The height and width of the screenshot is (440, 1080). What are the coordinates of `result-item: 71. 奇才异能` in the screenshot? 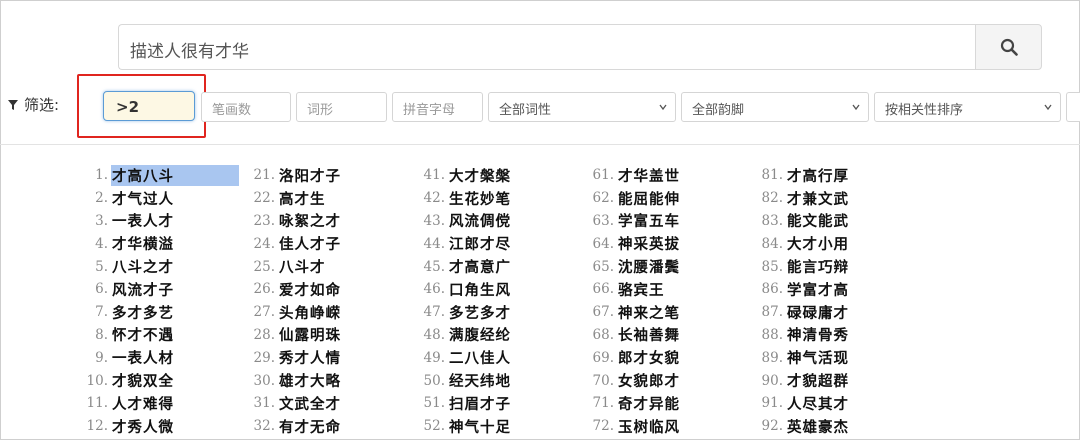 It's located at (632, 403).